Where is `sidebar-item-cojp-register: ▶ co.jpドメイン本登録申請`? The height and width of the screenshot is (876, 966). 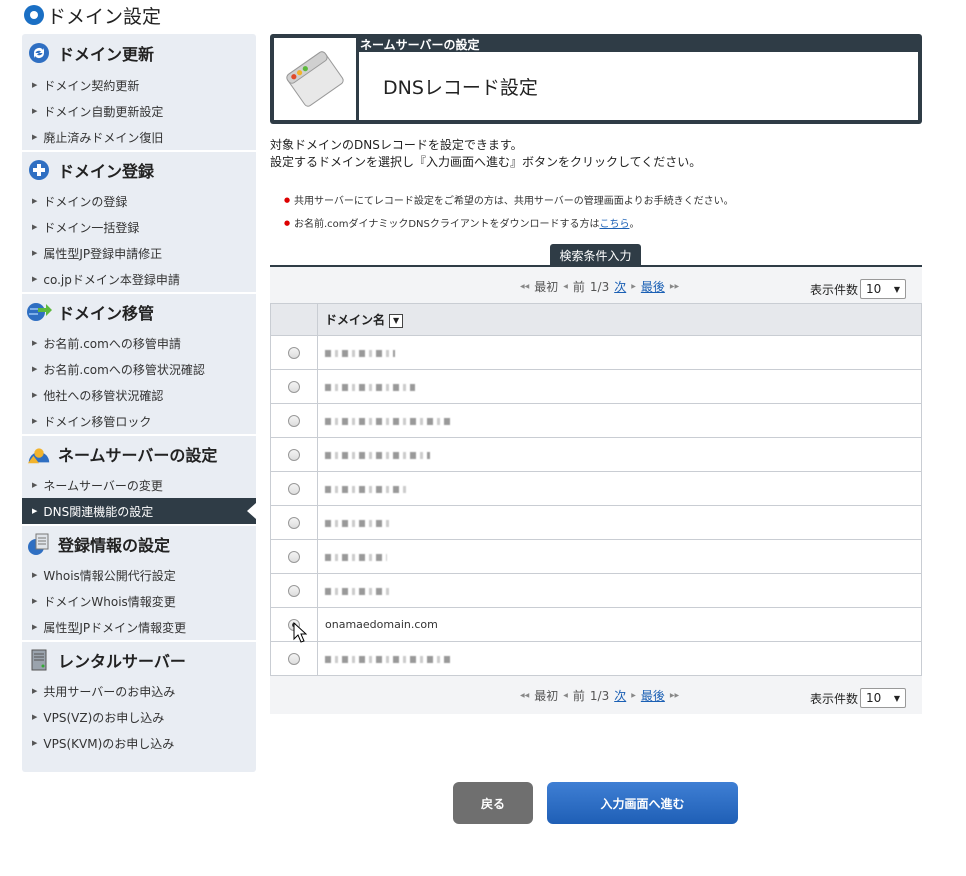
sidebar-item-cojp-register: ▶ co.jpドメイン本登録申請 is located at coordinates (139, 279).